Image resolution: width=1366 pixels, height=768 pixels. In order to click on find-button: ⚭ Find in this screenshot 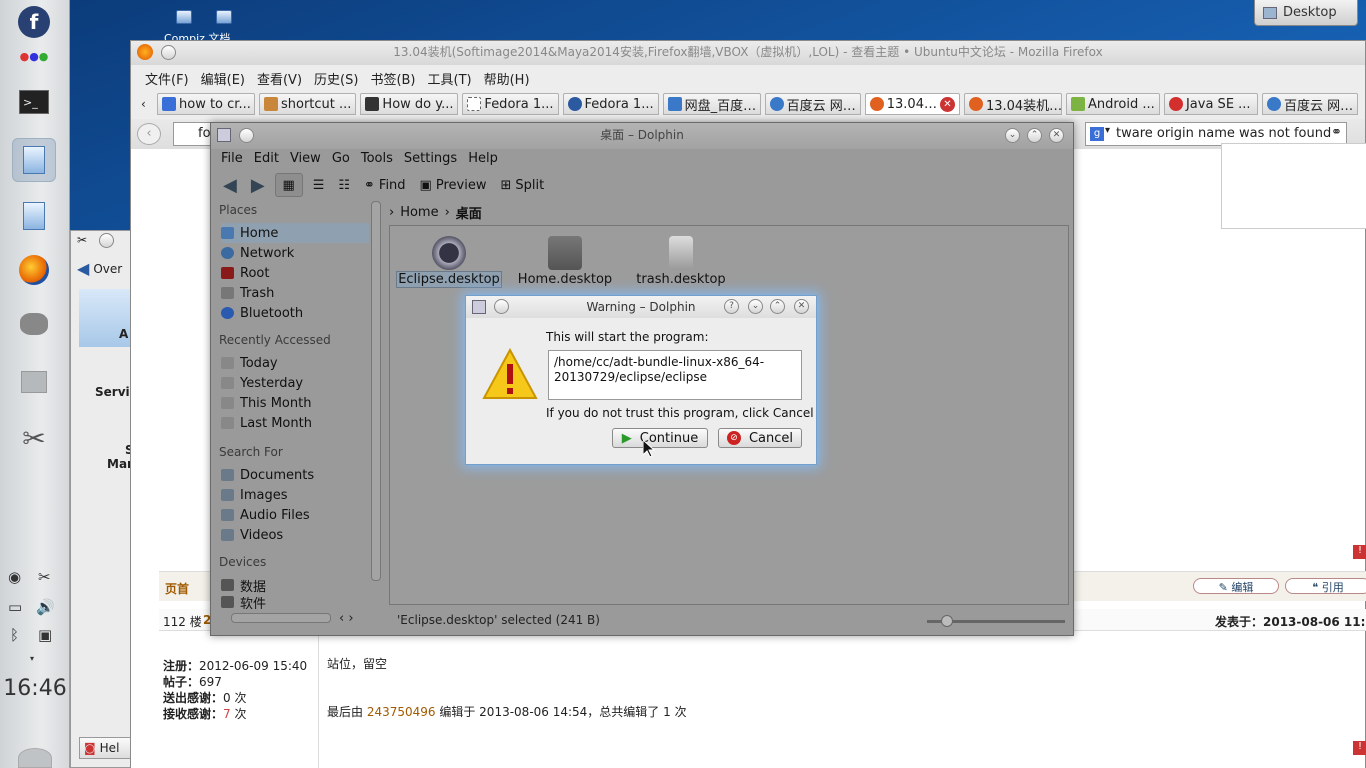, I will do `click(385, 185)`.